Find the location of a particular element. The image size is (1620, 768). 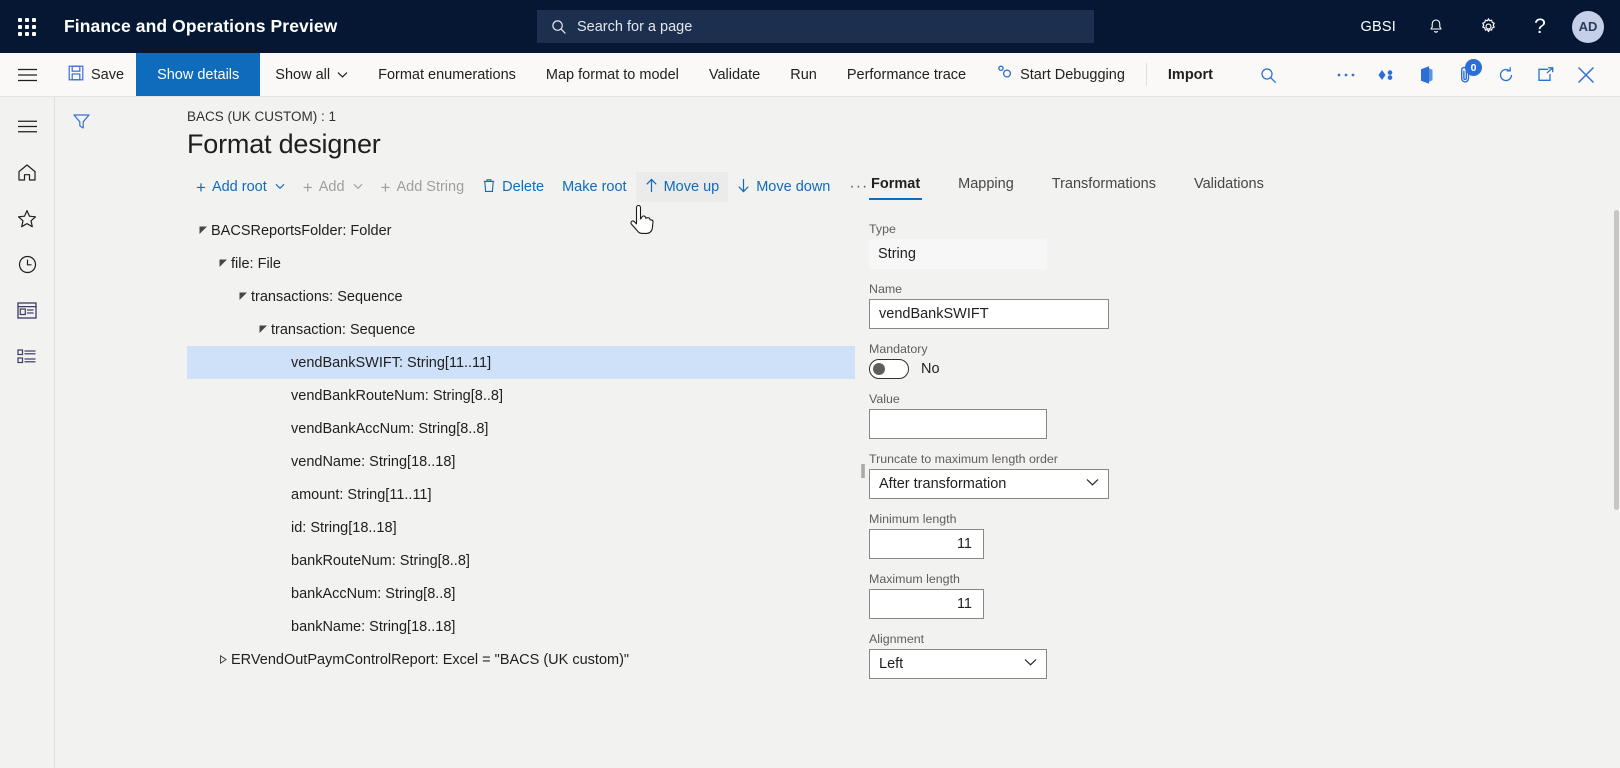

tab-validations: Validations is located at coordinates (1229, 186).